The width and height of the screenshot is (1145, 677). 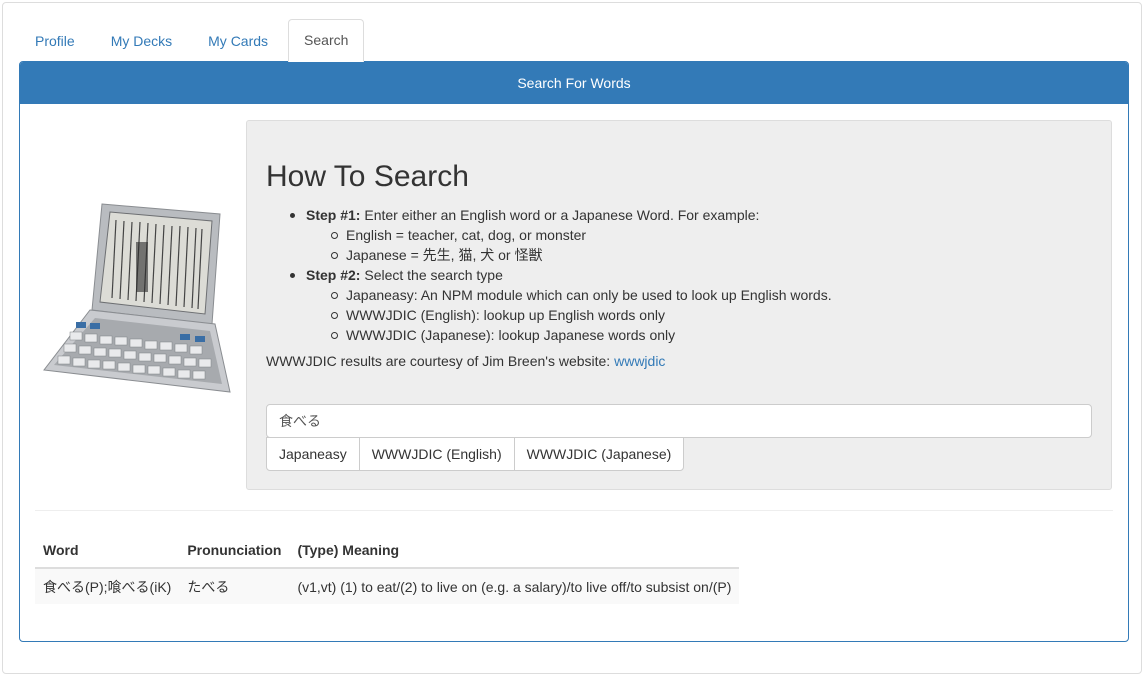 I want to click on column-header: (Type) Meaning, so click(x=514, y=550).